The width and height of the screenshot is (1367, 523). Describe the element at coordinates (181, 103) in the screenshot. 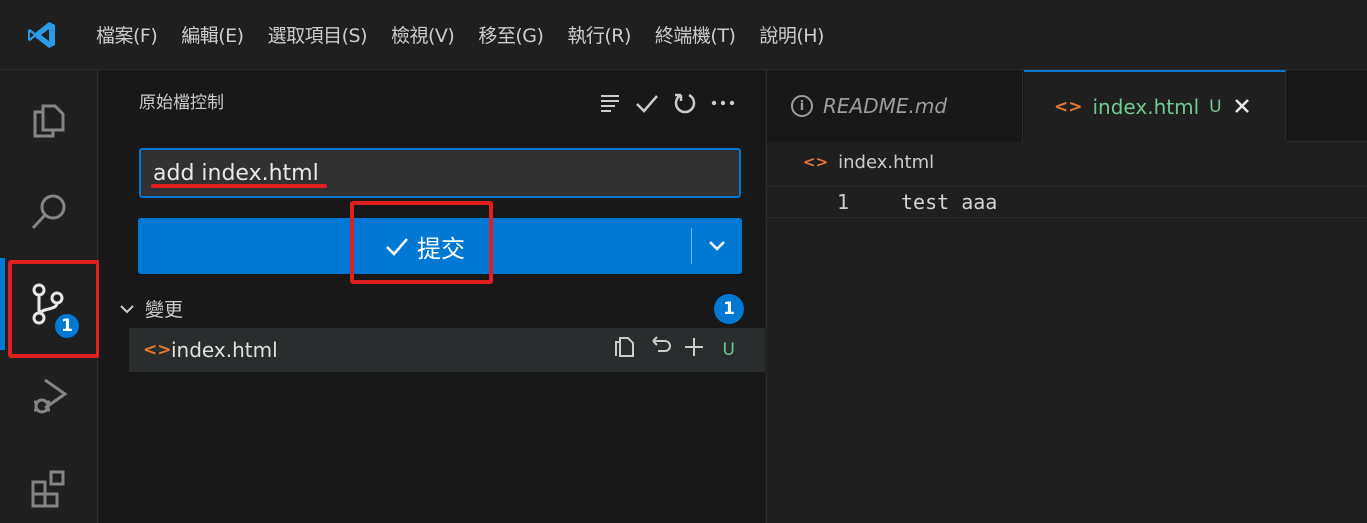

I see `sidebar-title: 原始檔控制` at that location.